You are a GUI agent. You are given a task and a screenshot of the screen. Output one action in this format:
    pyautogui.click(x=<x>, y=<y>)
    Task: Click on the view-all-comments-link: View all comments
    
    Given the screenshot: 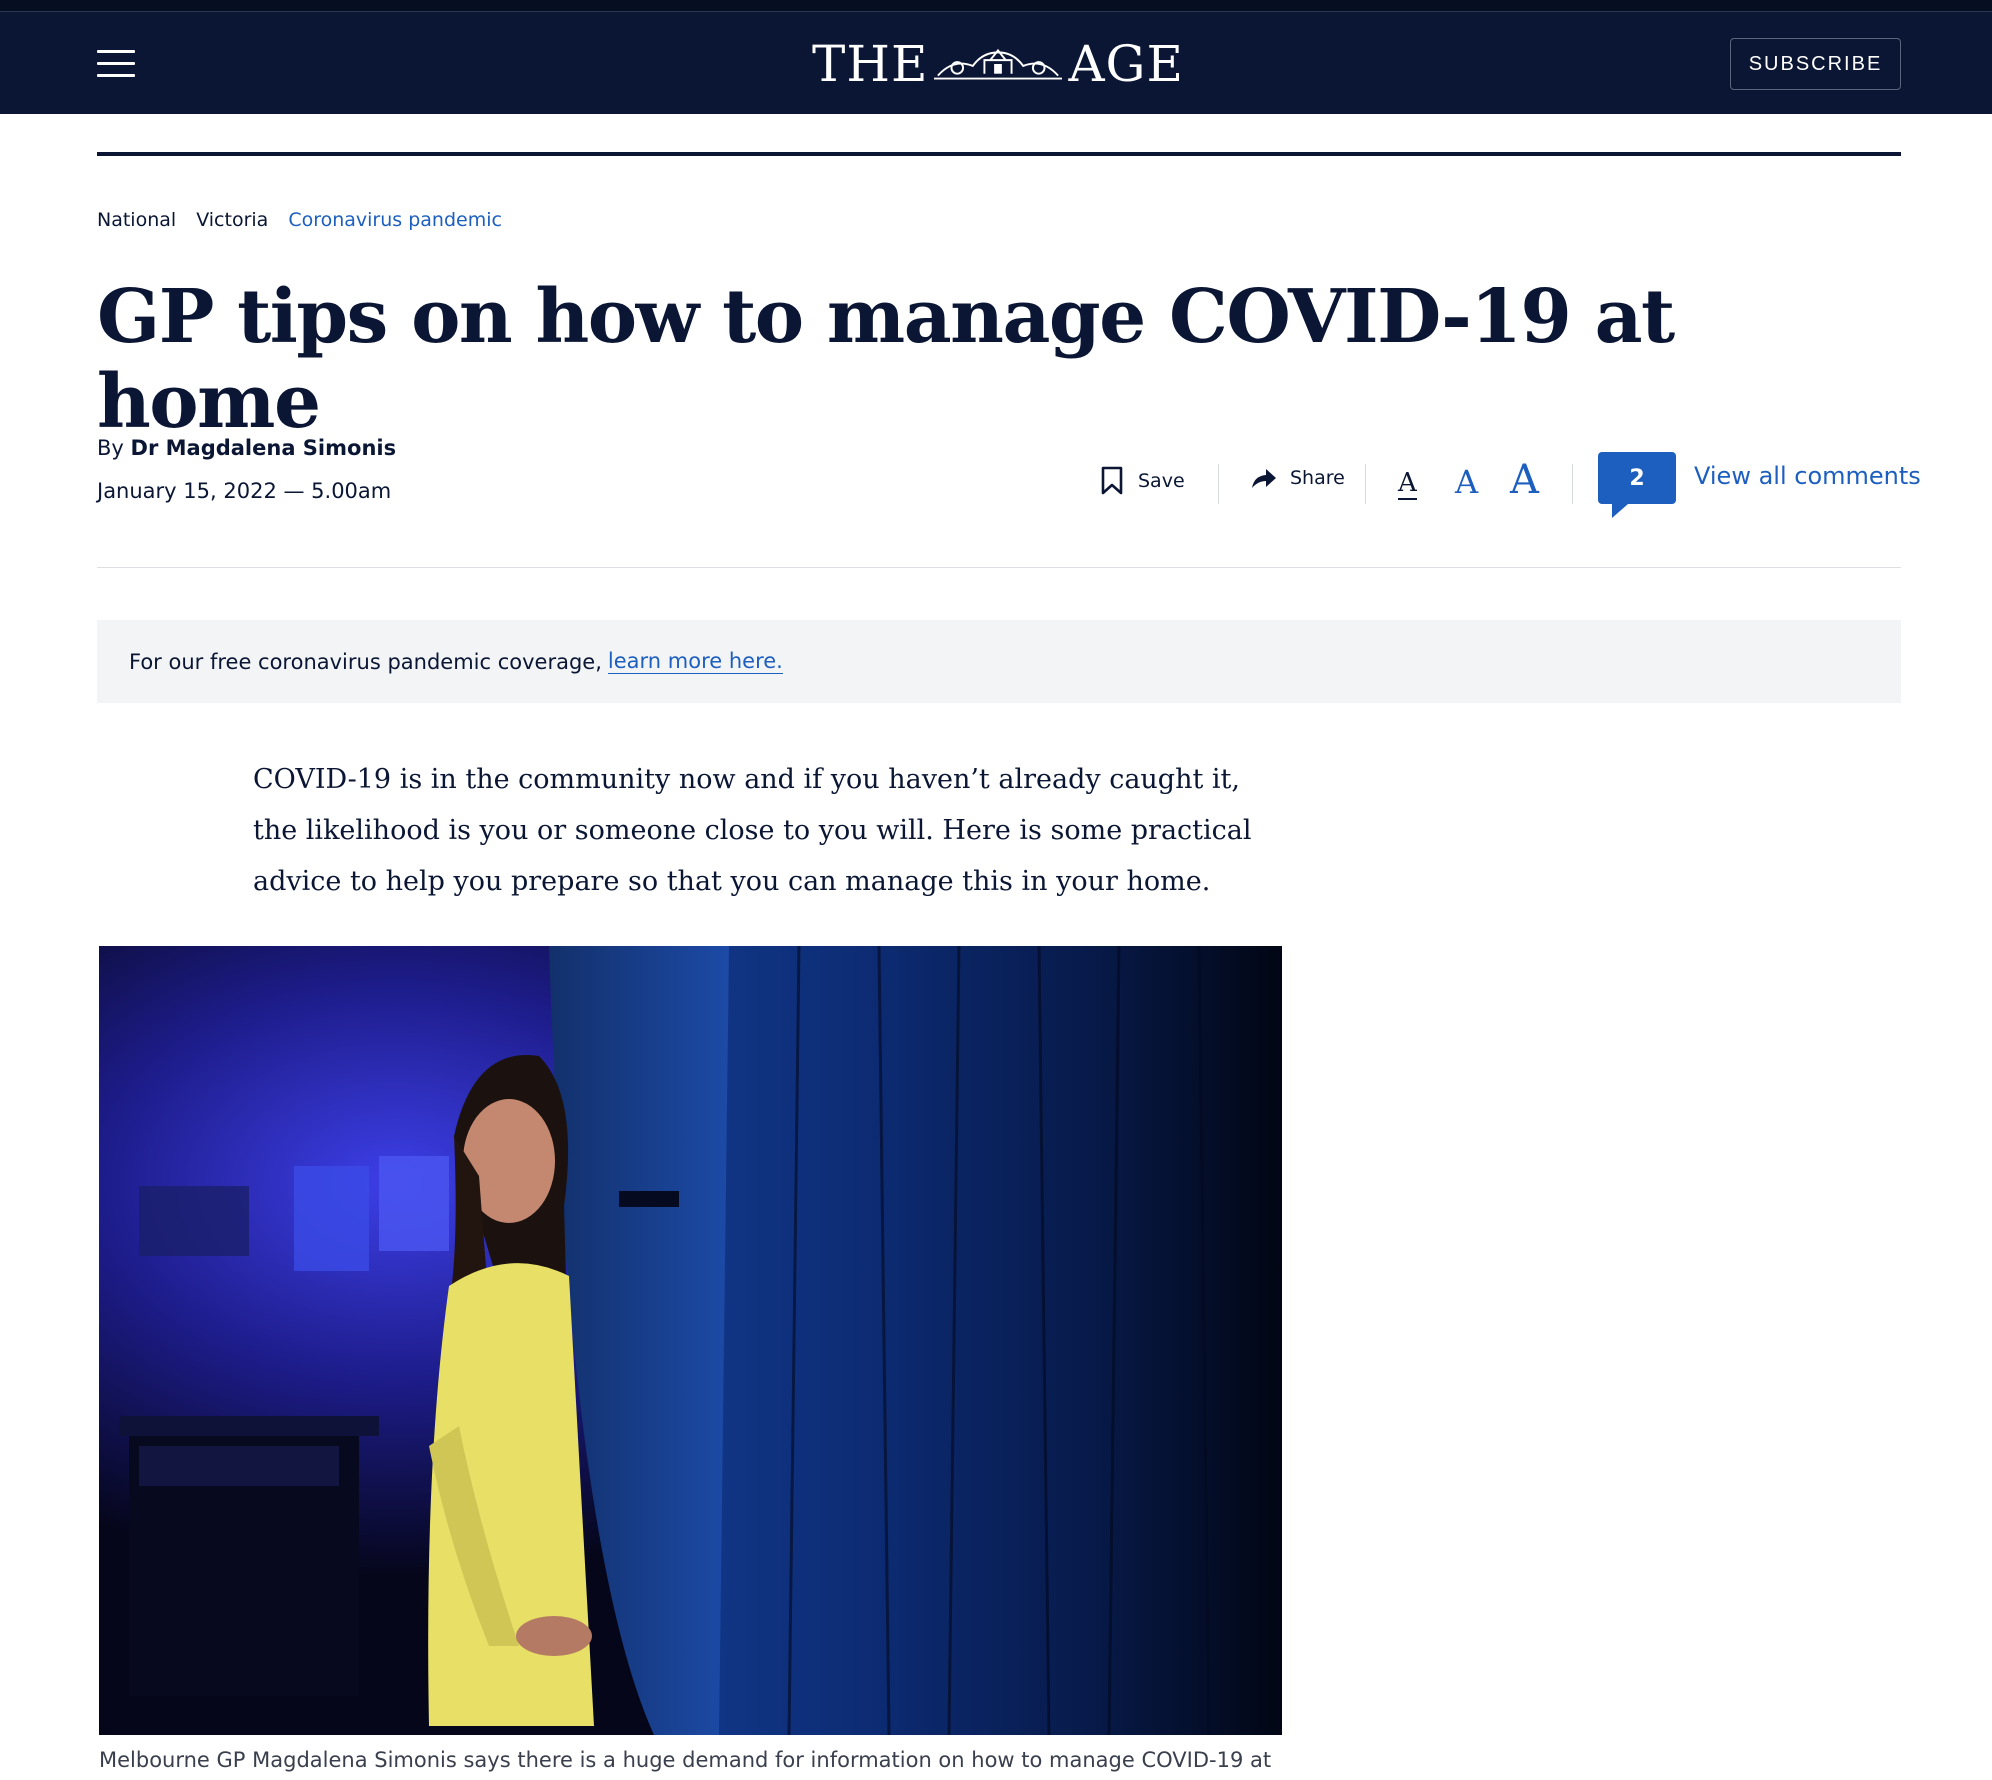 What is the action you would take?
    pyautogui.click(x=1807, y=476)
    